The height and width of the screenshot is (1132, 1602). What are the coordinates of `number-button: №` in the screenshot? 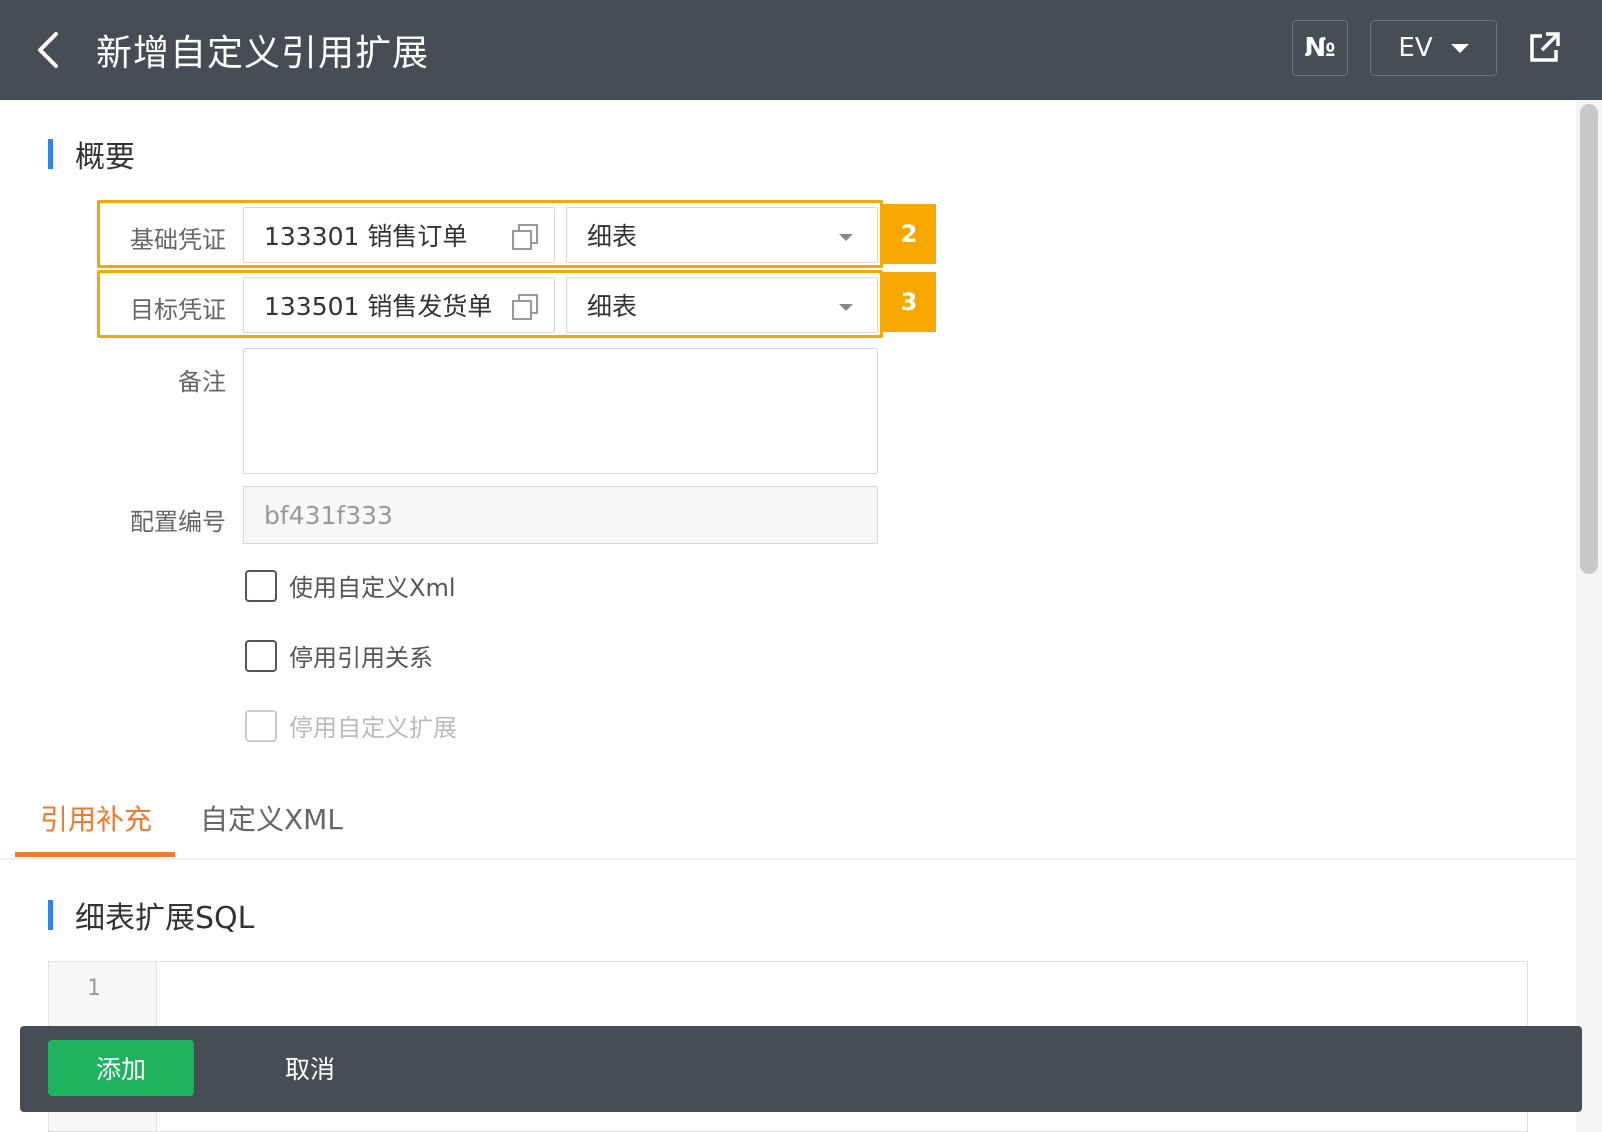 It's located at (1320, 48).